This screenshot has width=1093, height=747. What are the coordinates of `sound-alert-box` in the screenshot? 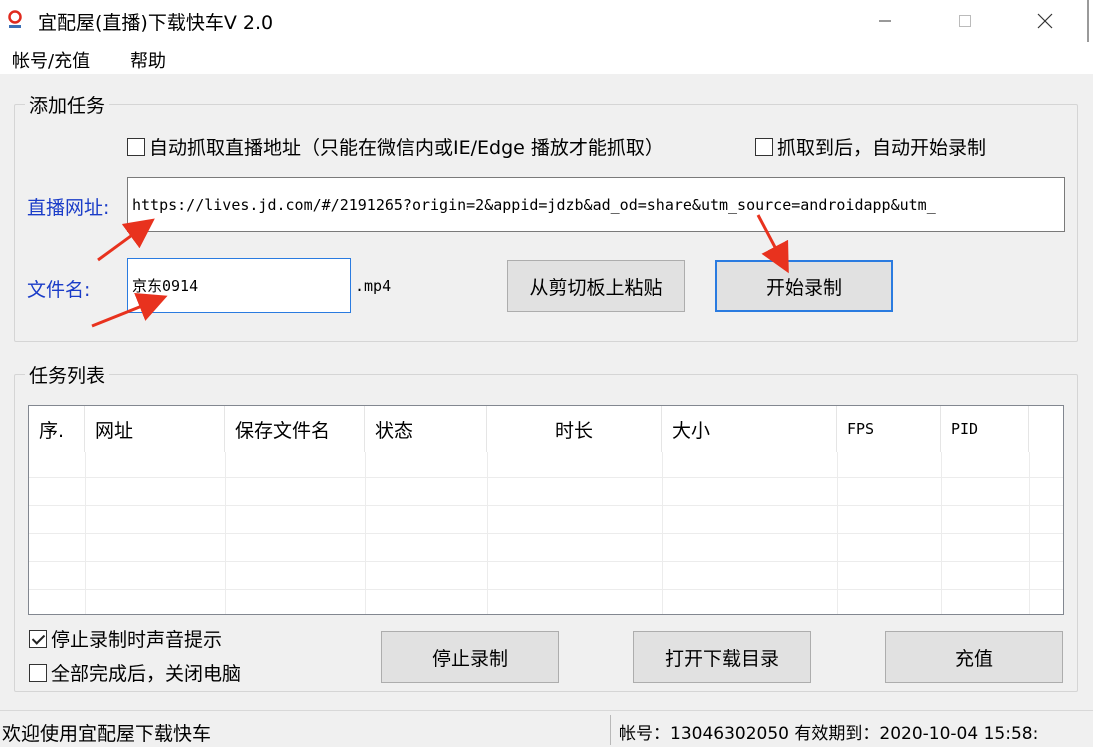 It's located at (38, 638).